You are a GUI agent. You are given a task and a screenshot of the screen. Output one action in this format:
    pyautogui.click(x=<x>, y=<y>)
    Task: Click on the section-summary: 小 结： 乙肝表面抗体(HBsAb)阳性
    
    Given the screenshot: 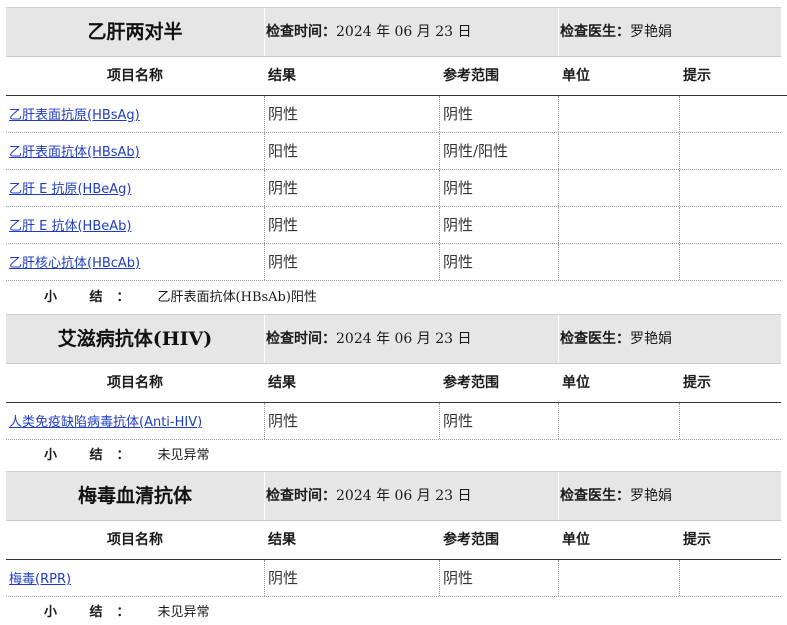 What is the action you would take?
    pyautogui.click(x=180, y=295)
    